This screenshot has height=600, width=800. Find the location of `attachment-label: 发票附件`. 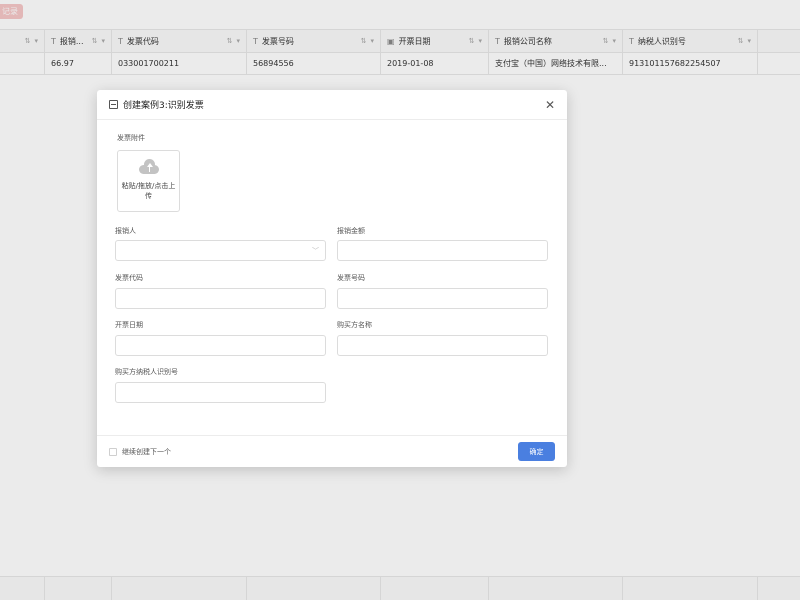

attachment-label: 发票附件 is located at coordinates (131, 138).